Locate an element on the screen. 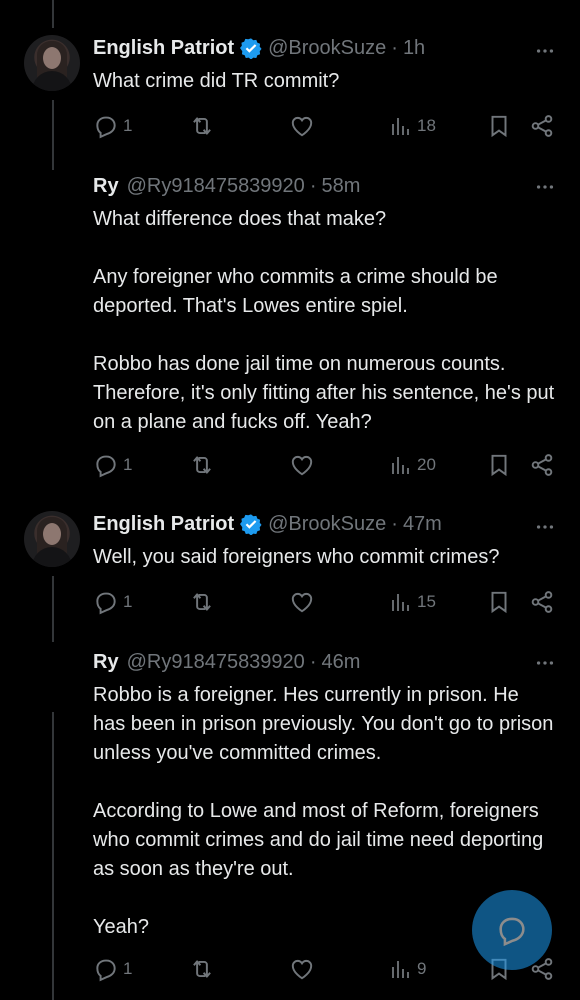  tweet-header: English Patriot @BrookSuze · 1h is located at coordinates (324, 48).